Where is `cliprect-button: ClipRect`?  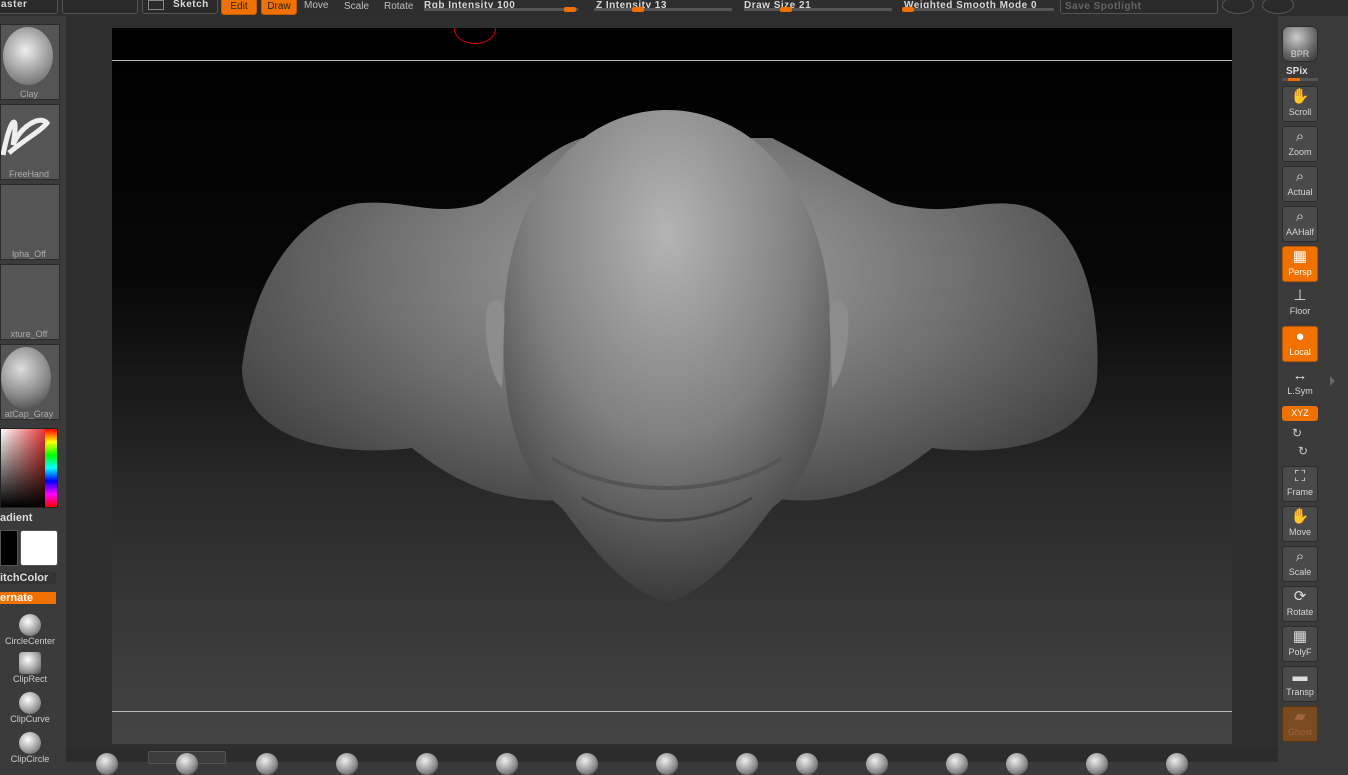
cliprect-button: ClipRect is located at coordinates (30, 668).